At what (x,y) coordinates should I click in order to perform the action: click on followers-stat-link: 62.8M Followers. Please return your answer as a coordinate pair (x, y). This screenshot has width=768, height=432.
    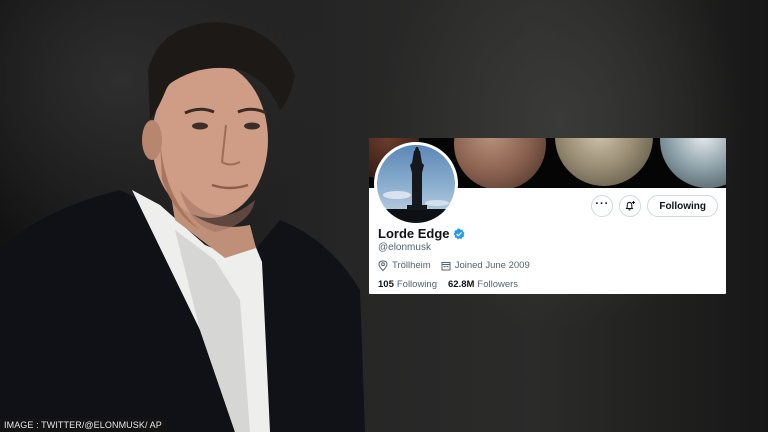
    Looking at the image, I should click on (483, 284).